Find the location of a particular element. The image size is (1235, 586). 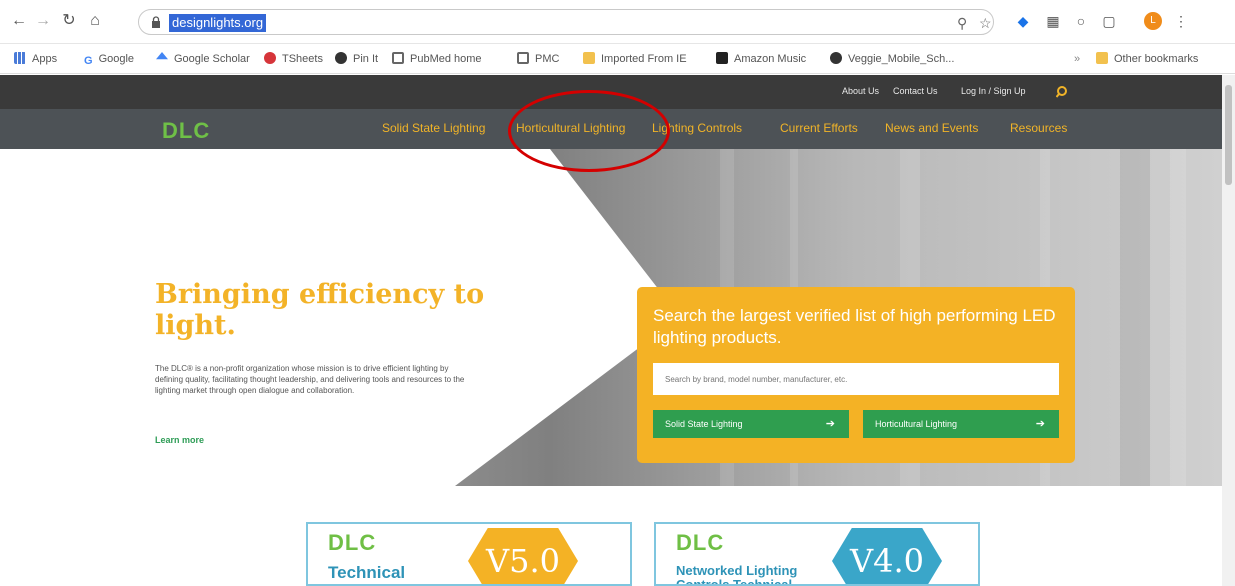

address-bar: designlights.org ⚲ ☆ is located at coordinates (566, 22).